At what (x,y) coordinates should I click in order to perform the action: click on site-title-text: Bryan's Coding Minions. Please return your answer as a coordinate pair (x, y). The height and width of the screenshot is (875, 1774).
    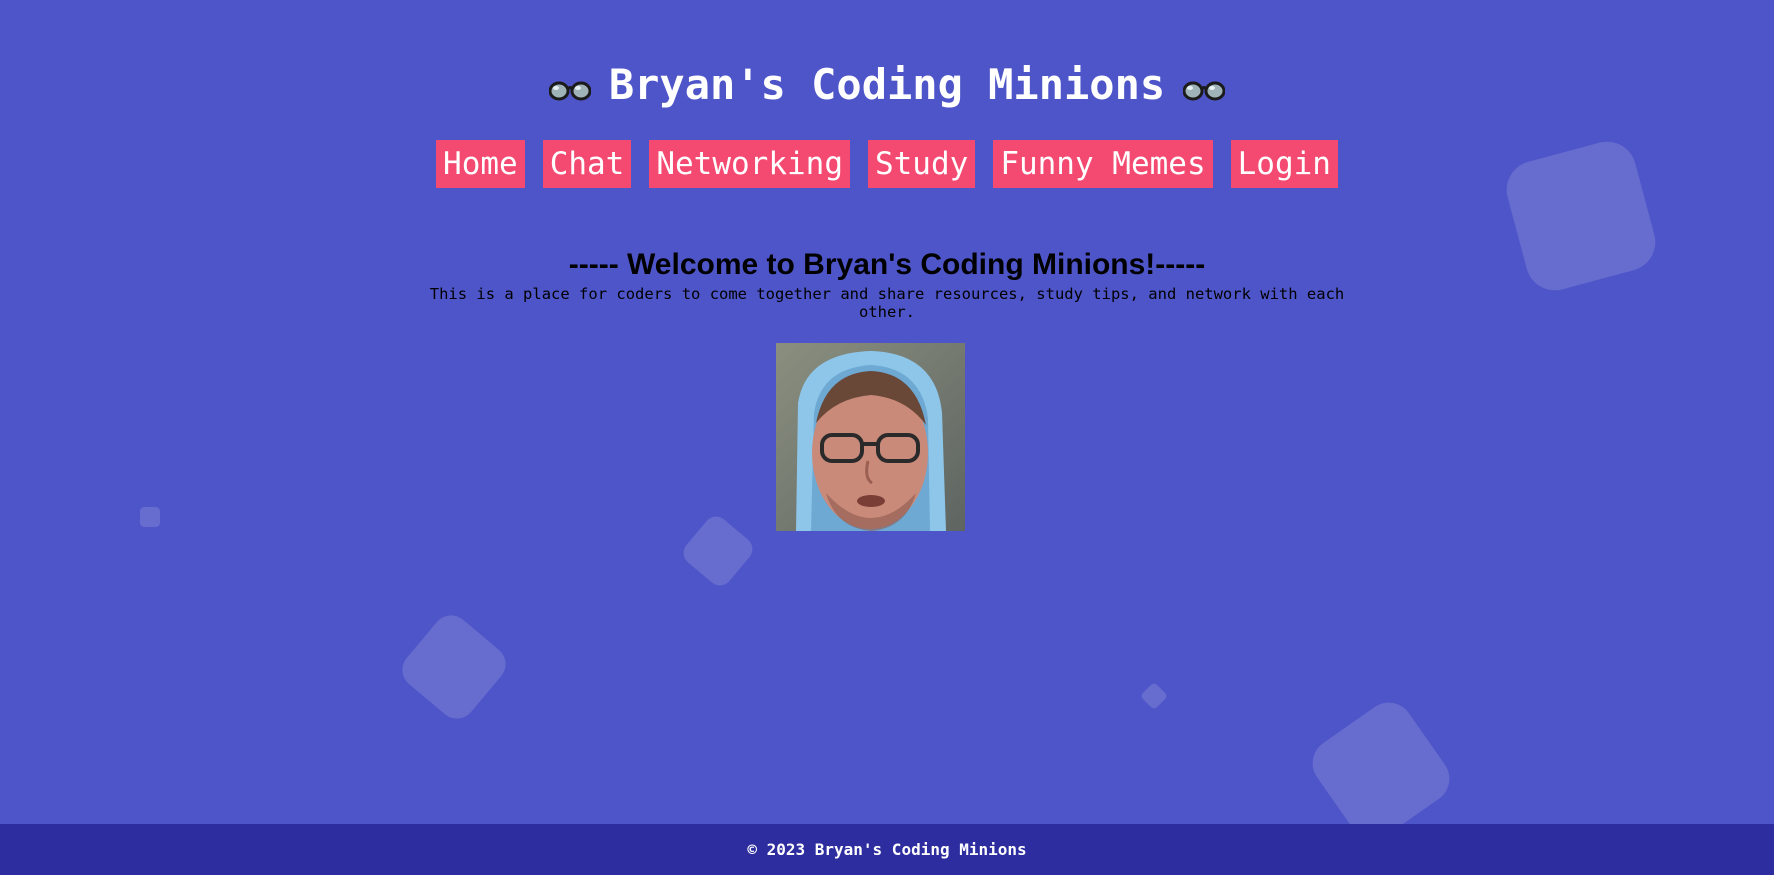
    Looking at the image, I should click on (887, 84).